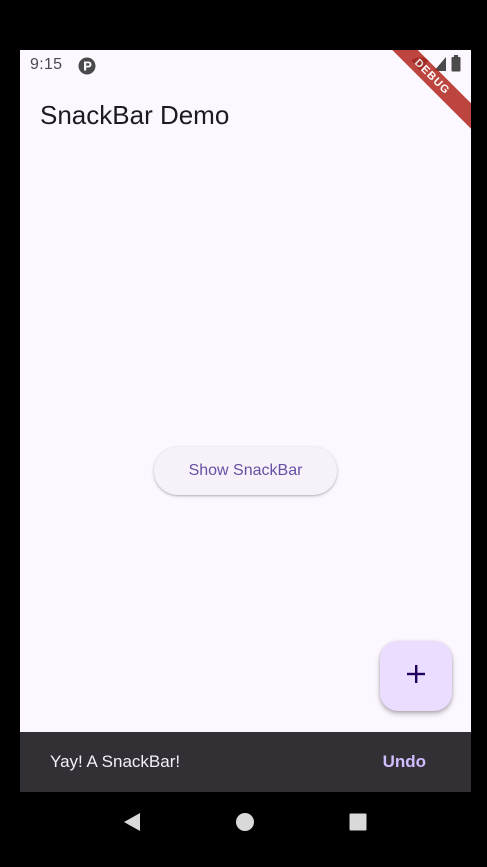  What do you see at coordinates (132, 822) in the screenshot?
I see `back-icon` at bounding box center [132, 822].